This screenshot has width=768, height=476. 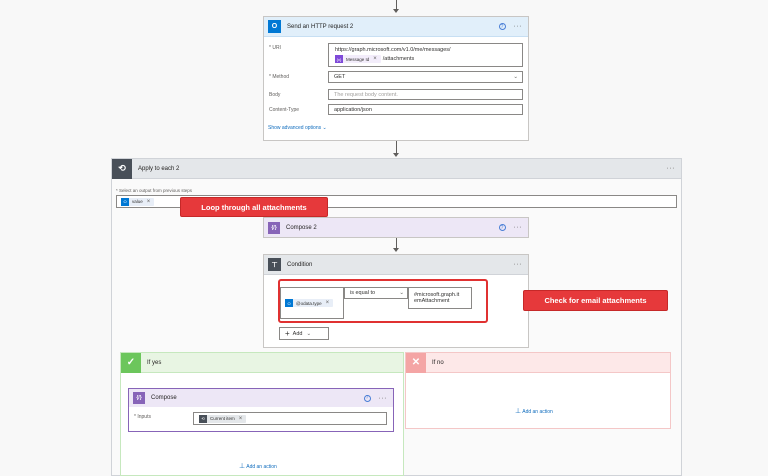 What do you see at coordinates (131, 362) in the screenshot?
I see `check-icon: ✓` at bounding box center [131, 362].